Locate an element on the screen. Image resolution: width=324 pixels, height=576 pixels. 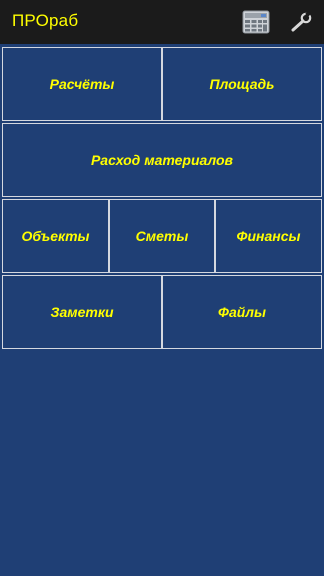
finances-button: Финансы is located at coordinates (268, 236).